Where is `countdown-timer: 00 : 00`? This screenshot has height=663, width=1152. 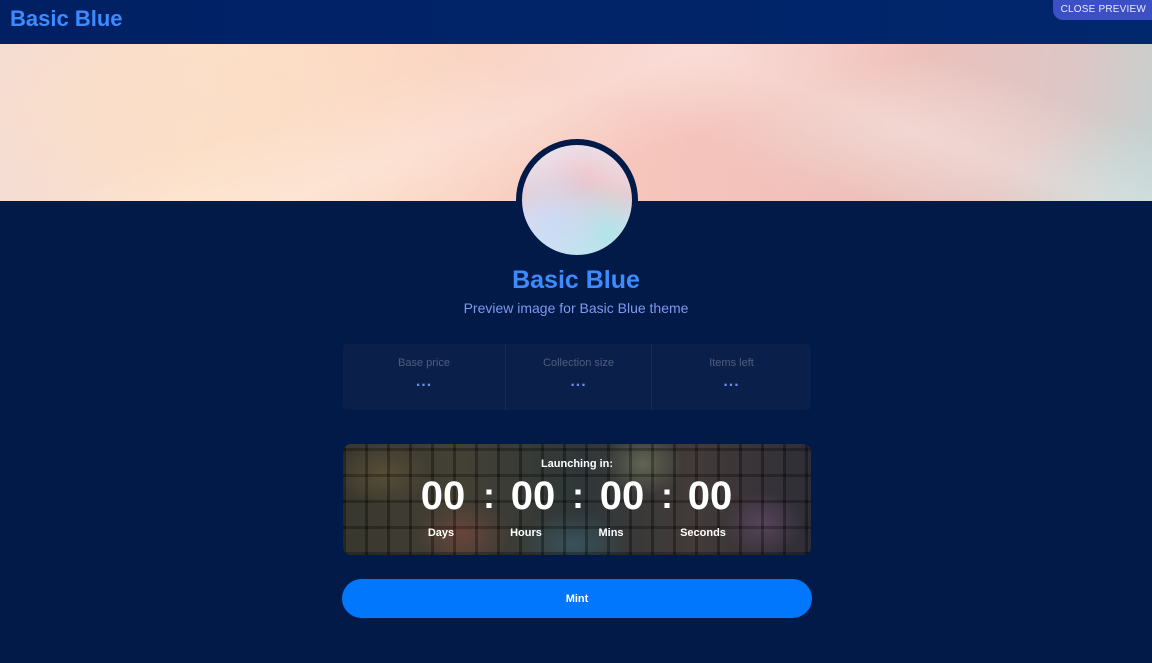 countdown-timer: 00 : 00 is located at coordinates (577, 496).